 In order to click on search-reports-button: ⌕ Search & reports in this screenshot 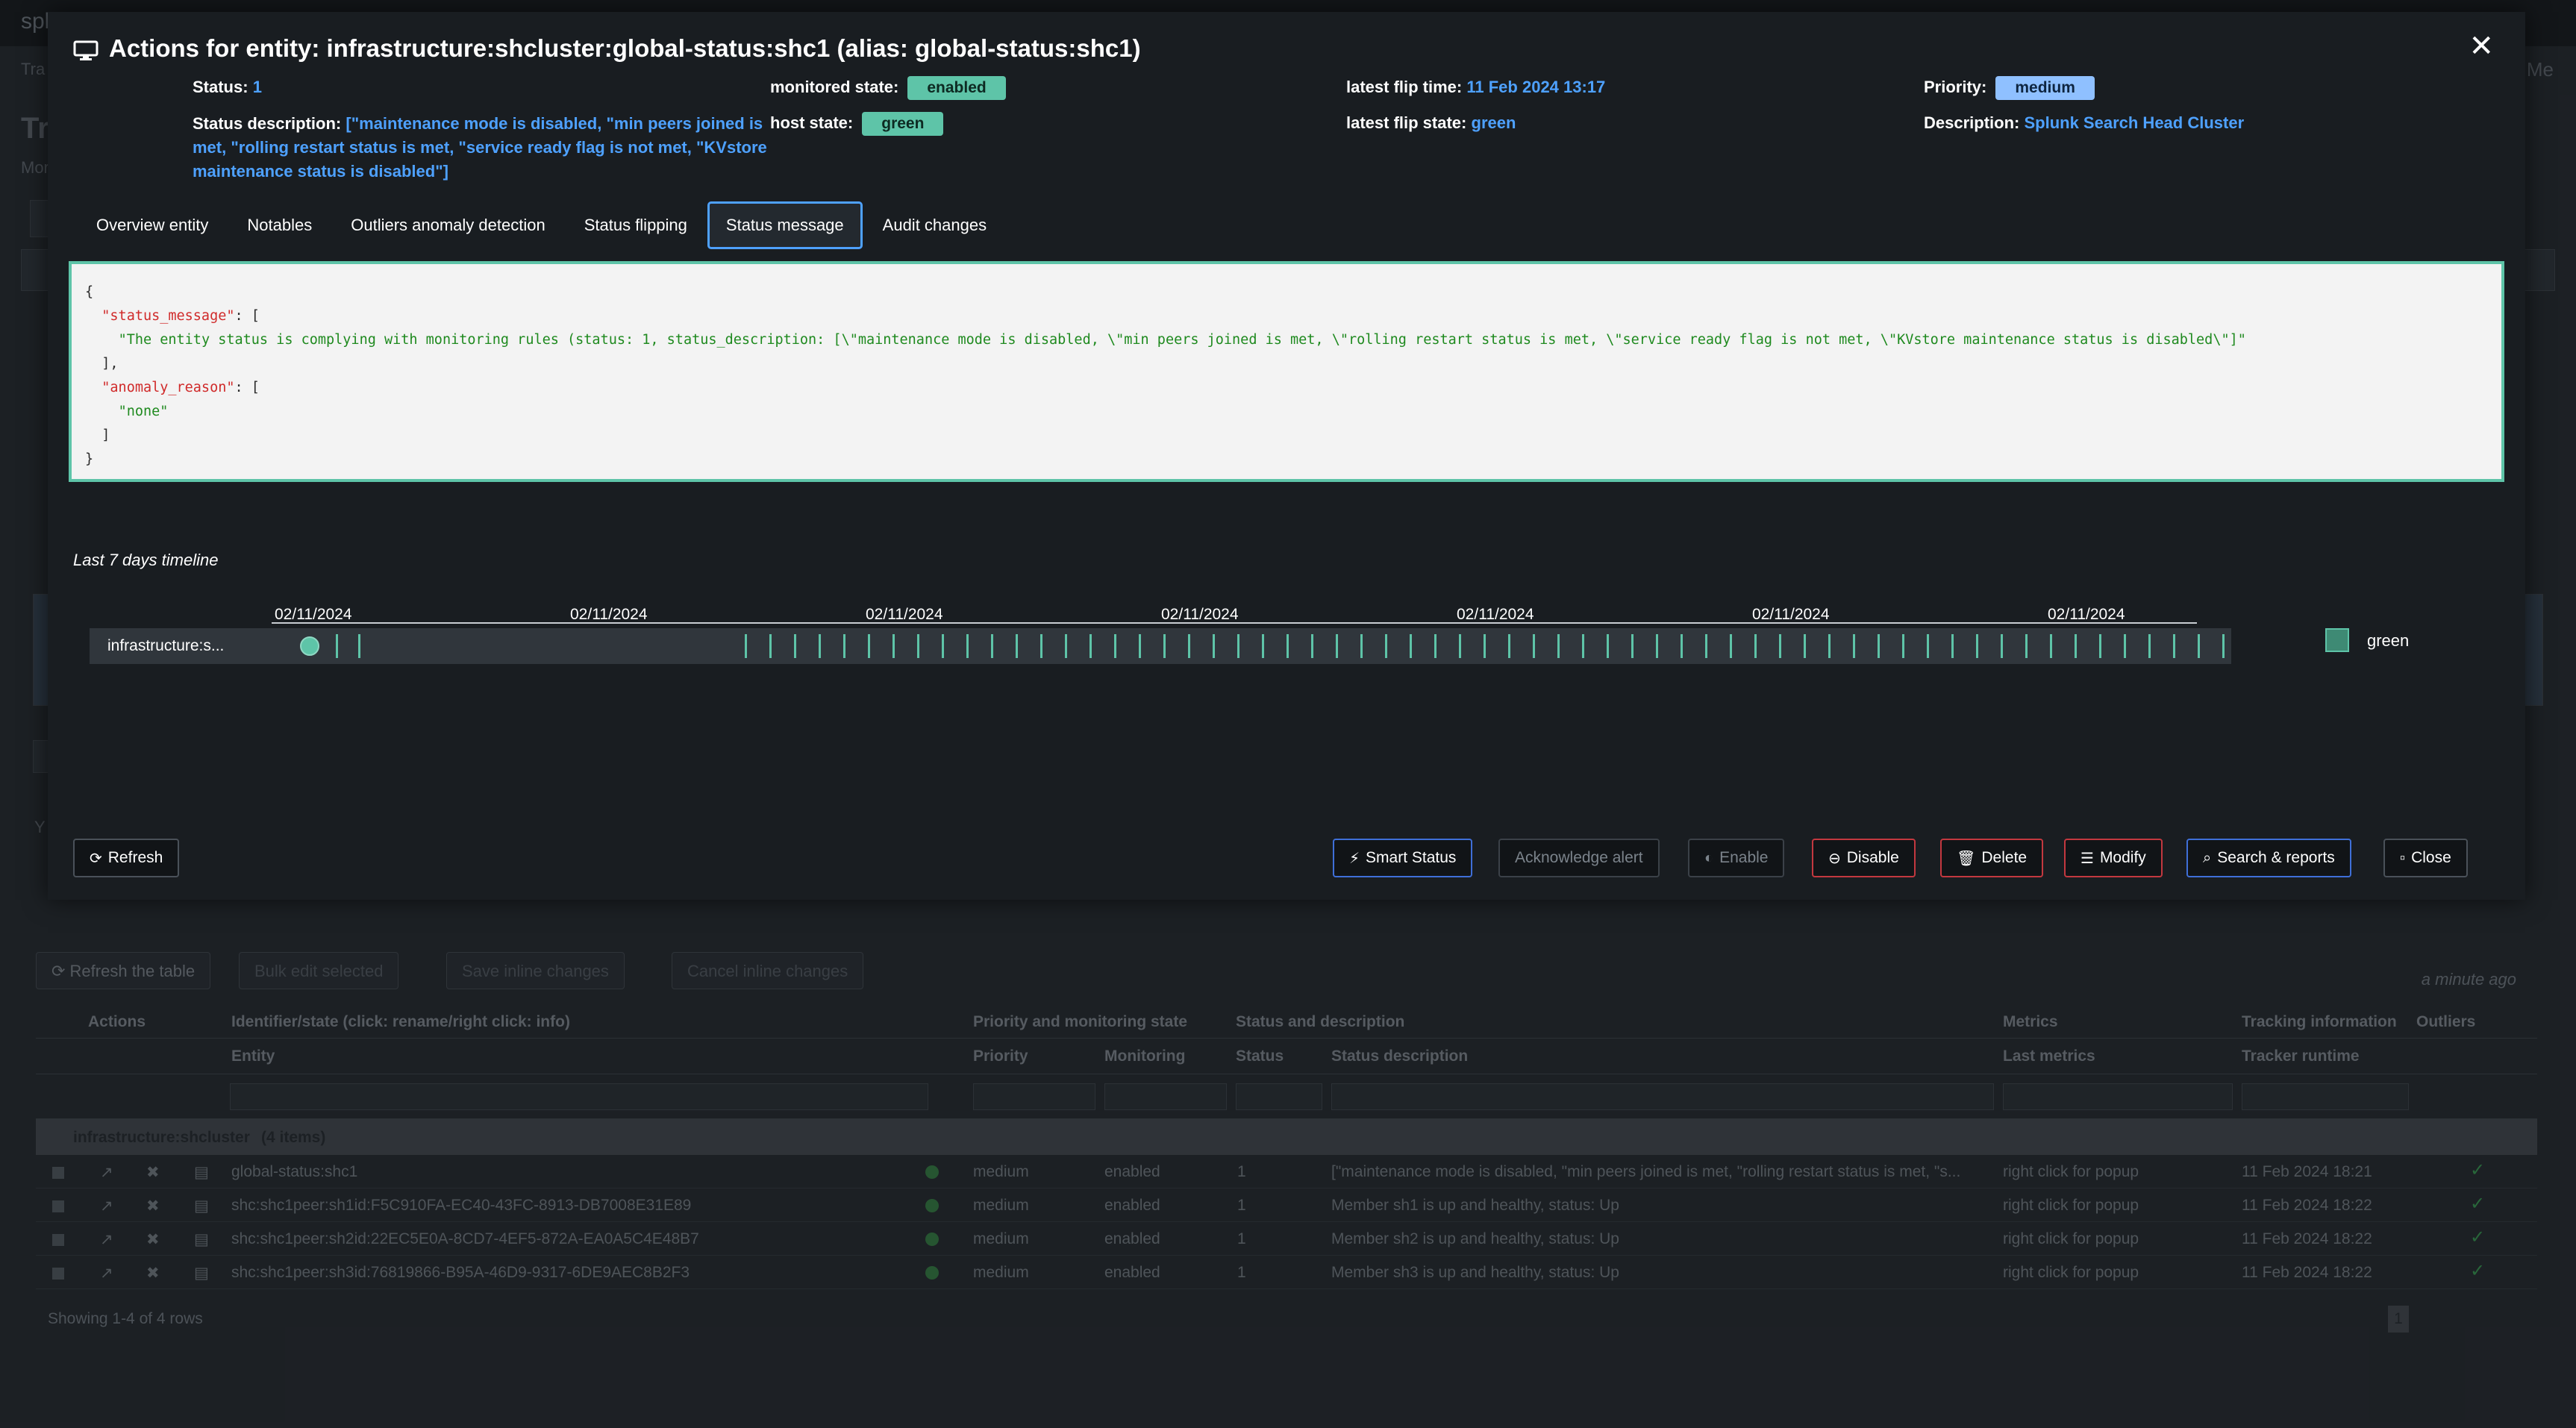, I will do `click(2268, 858)`.